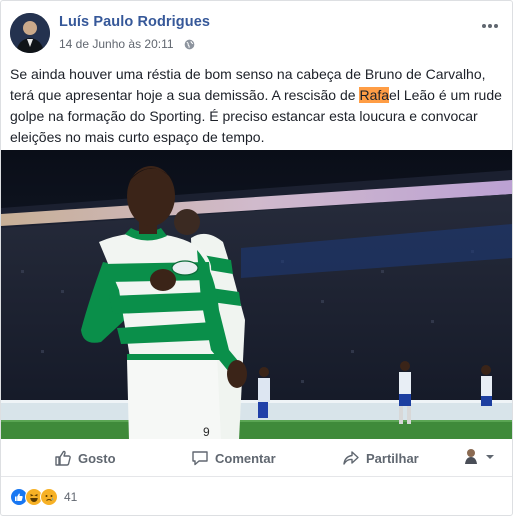 The height and width of the screenshot is (516, 513). I want to click on post-as-selector, so click(481, 457).